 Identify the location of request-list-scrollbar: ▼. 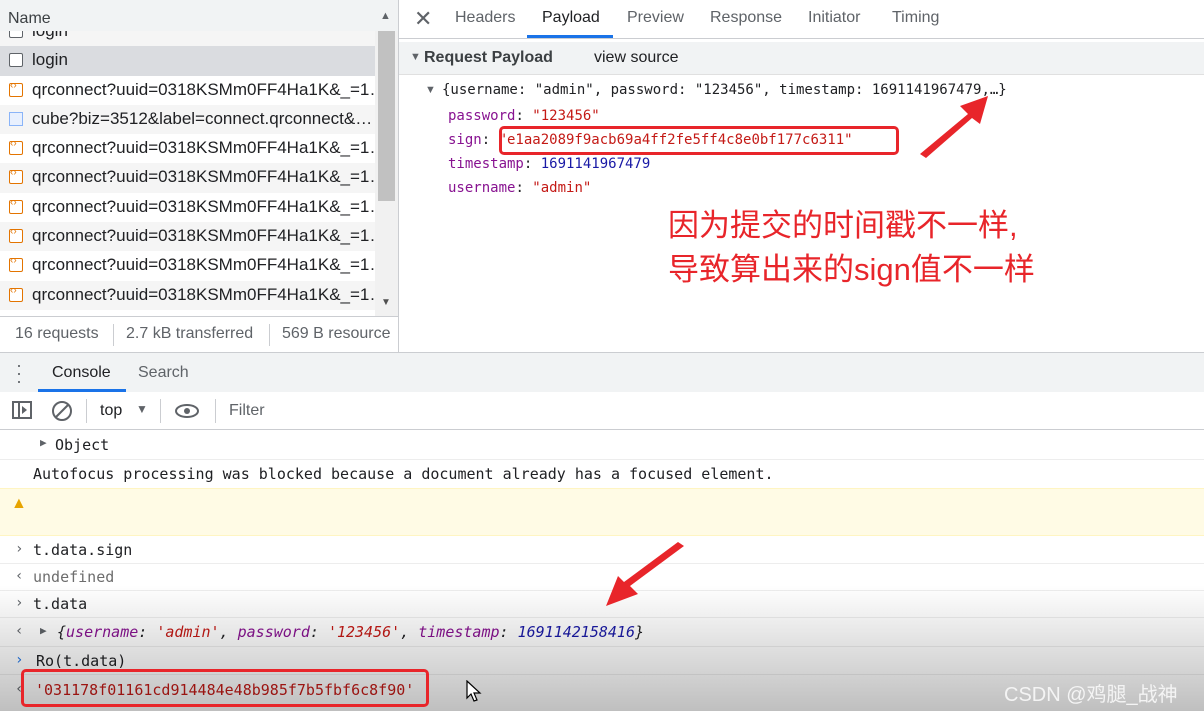
(386, 173).